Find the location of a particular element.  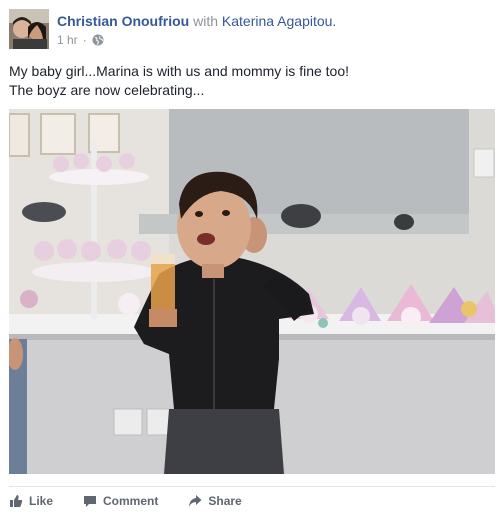

post-meta: 1 hr · is located at coordinates (80, 40).